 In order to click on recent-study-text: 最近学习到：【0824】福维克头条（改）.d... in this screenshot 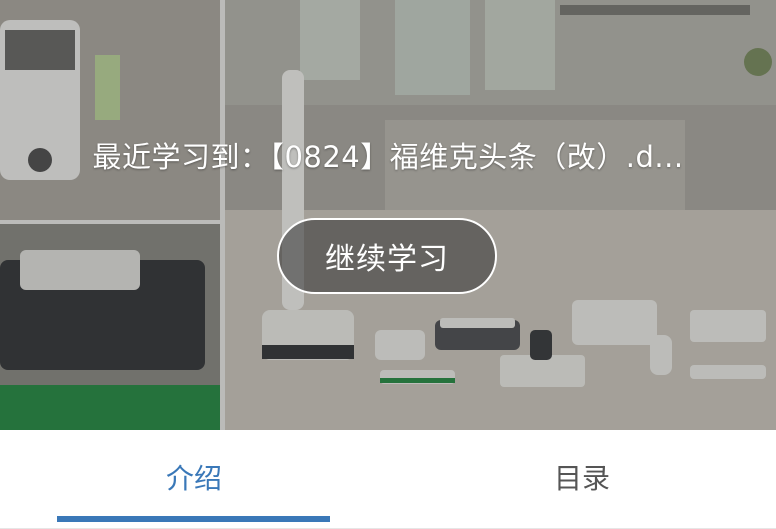, I will do `click(388, 155)`.